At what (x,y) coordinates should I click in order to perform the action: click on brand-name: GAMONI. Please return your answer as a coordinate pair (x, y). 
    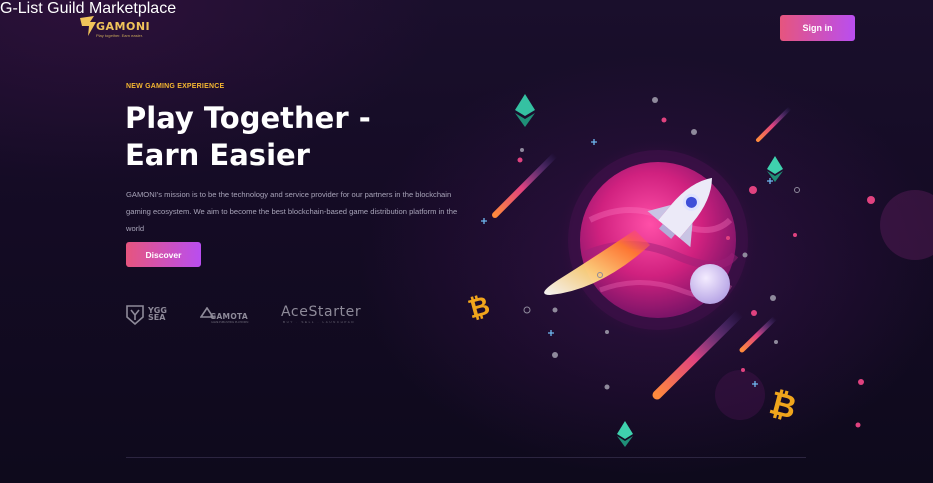
    Looking at the image, I should click on (123, 26).